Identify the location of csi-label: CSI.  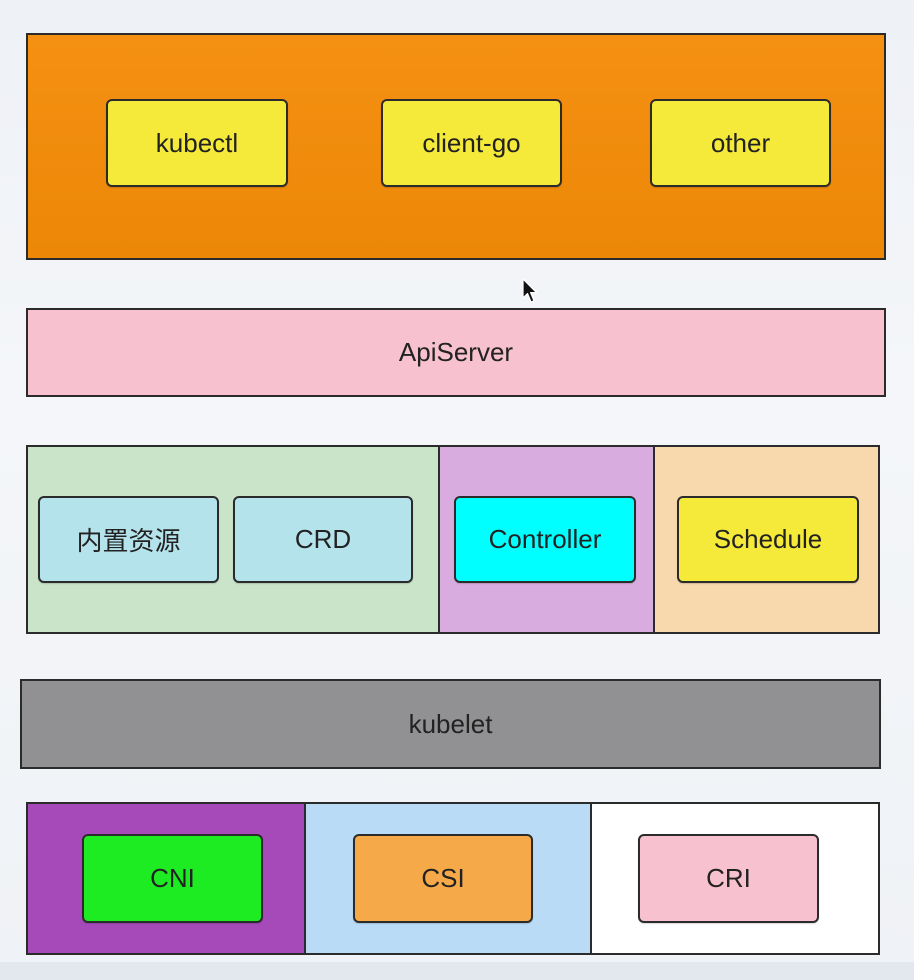
(443, 878).